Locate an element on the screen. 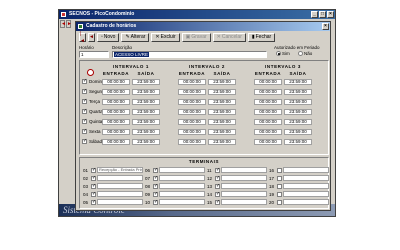 This screenshot has height=250, width=400. tool-icon: ► is located at coordinates (69, 24).